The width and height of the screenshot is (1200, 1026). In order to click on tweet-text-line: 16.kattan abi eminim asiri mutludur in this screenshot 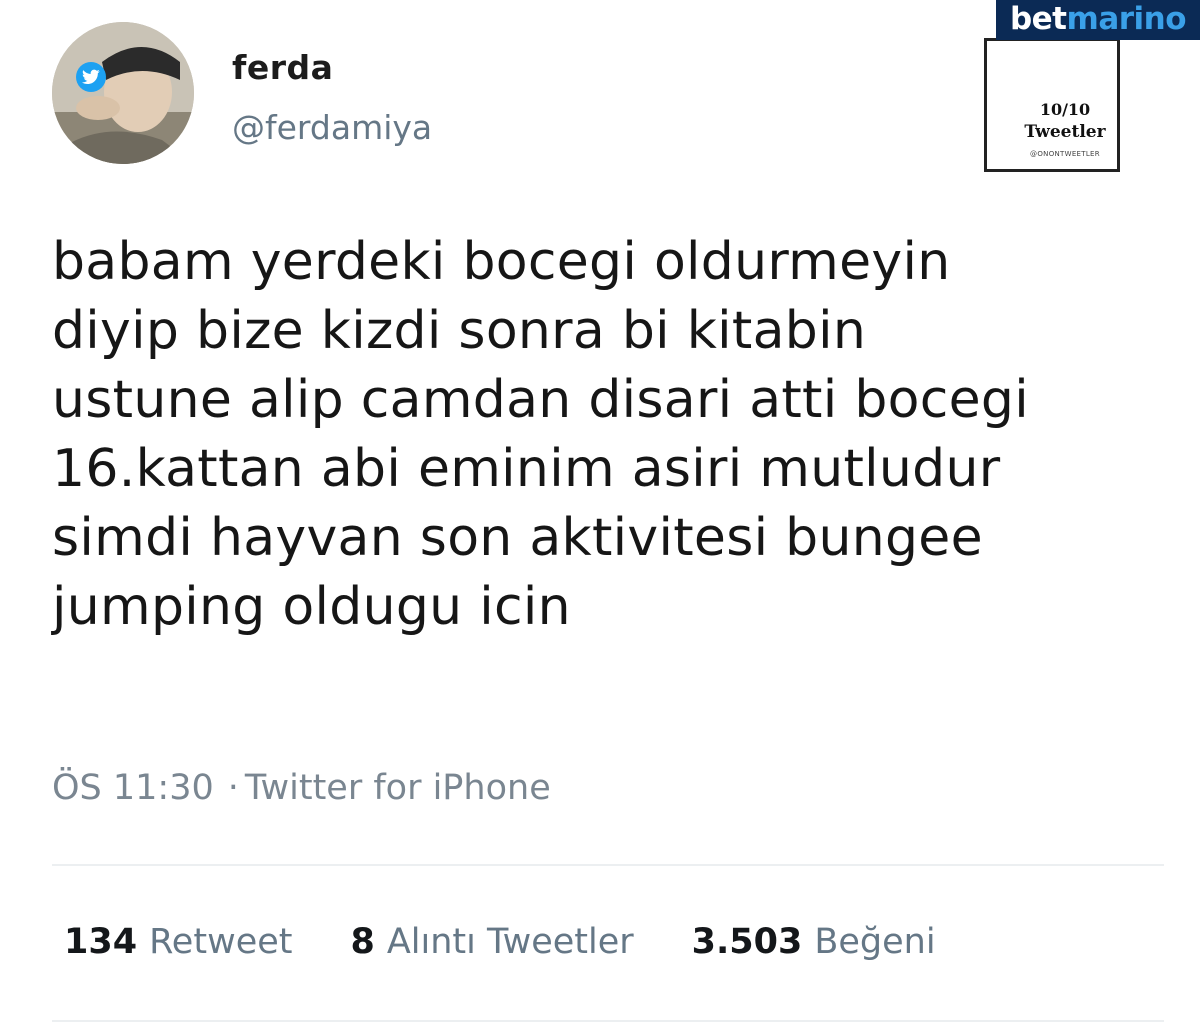, I will do `click(526, 469)`.